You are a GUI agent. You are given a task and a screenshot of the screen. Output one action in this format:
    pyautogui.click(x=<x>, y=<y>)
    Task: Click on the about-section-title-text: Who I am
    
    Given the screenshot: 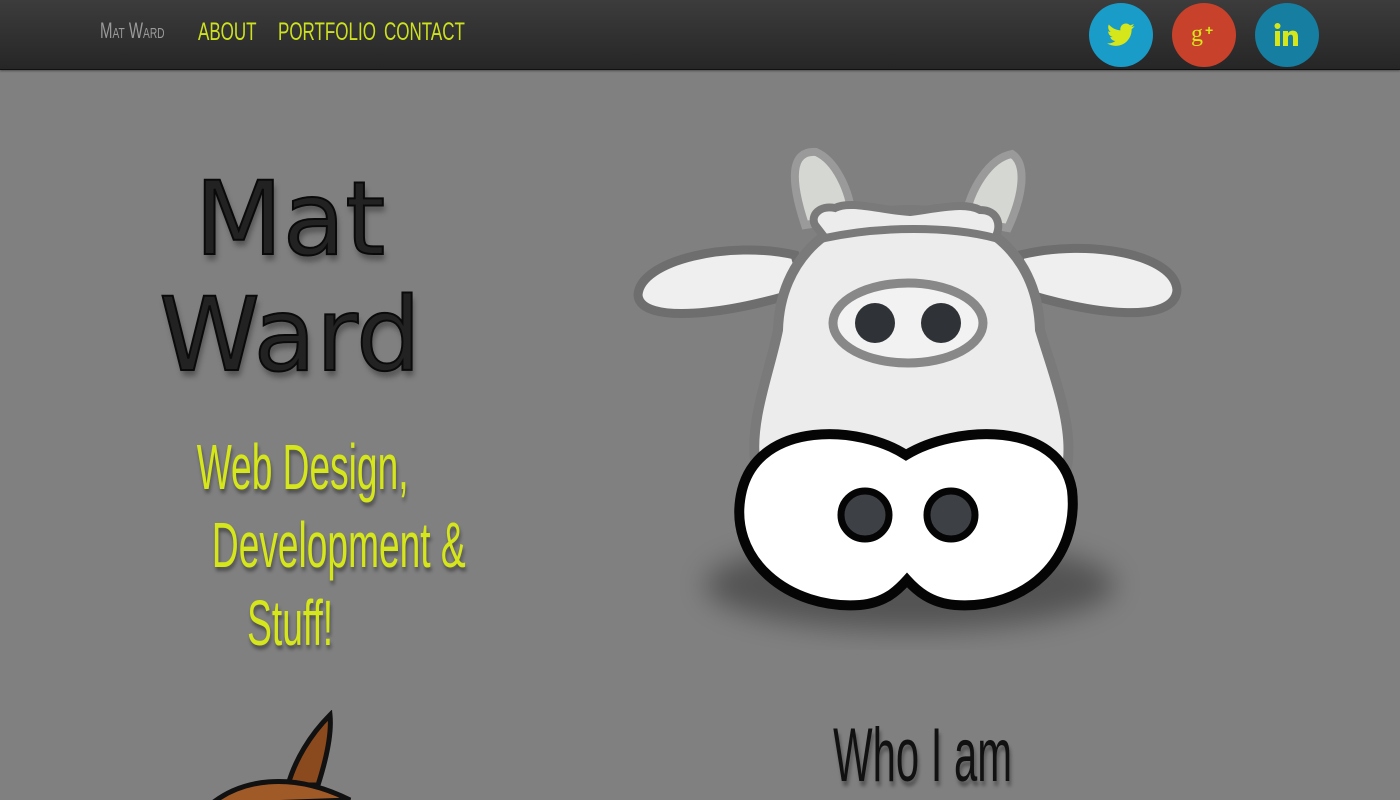 What is the action you would take?
    pyautogui.click(x=923, y=755)
    